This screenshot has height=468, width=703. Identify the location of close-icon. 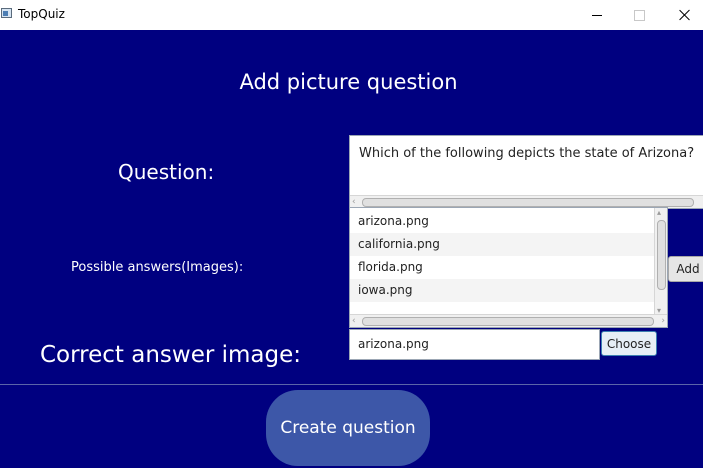
(685, 15).